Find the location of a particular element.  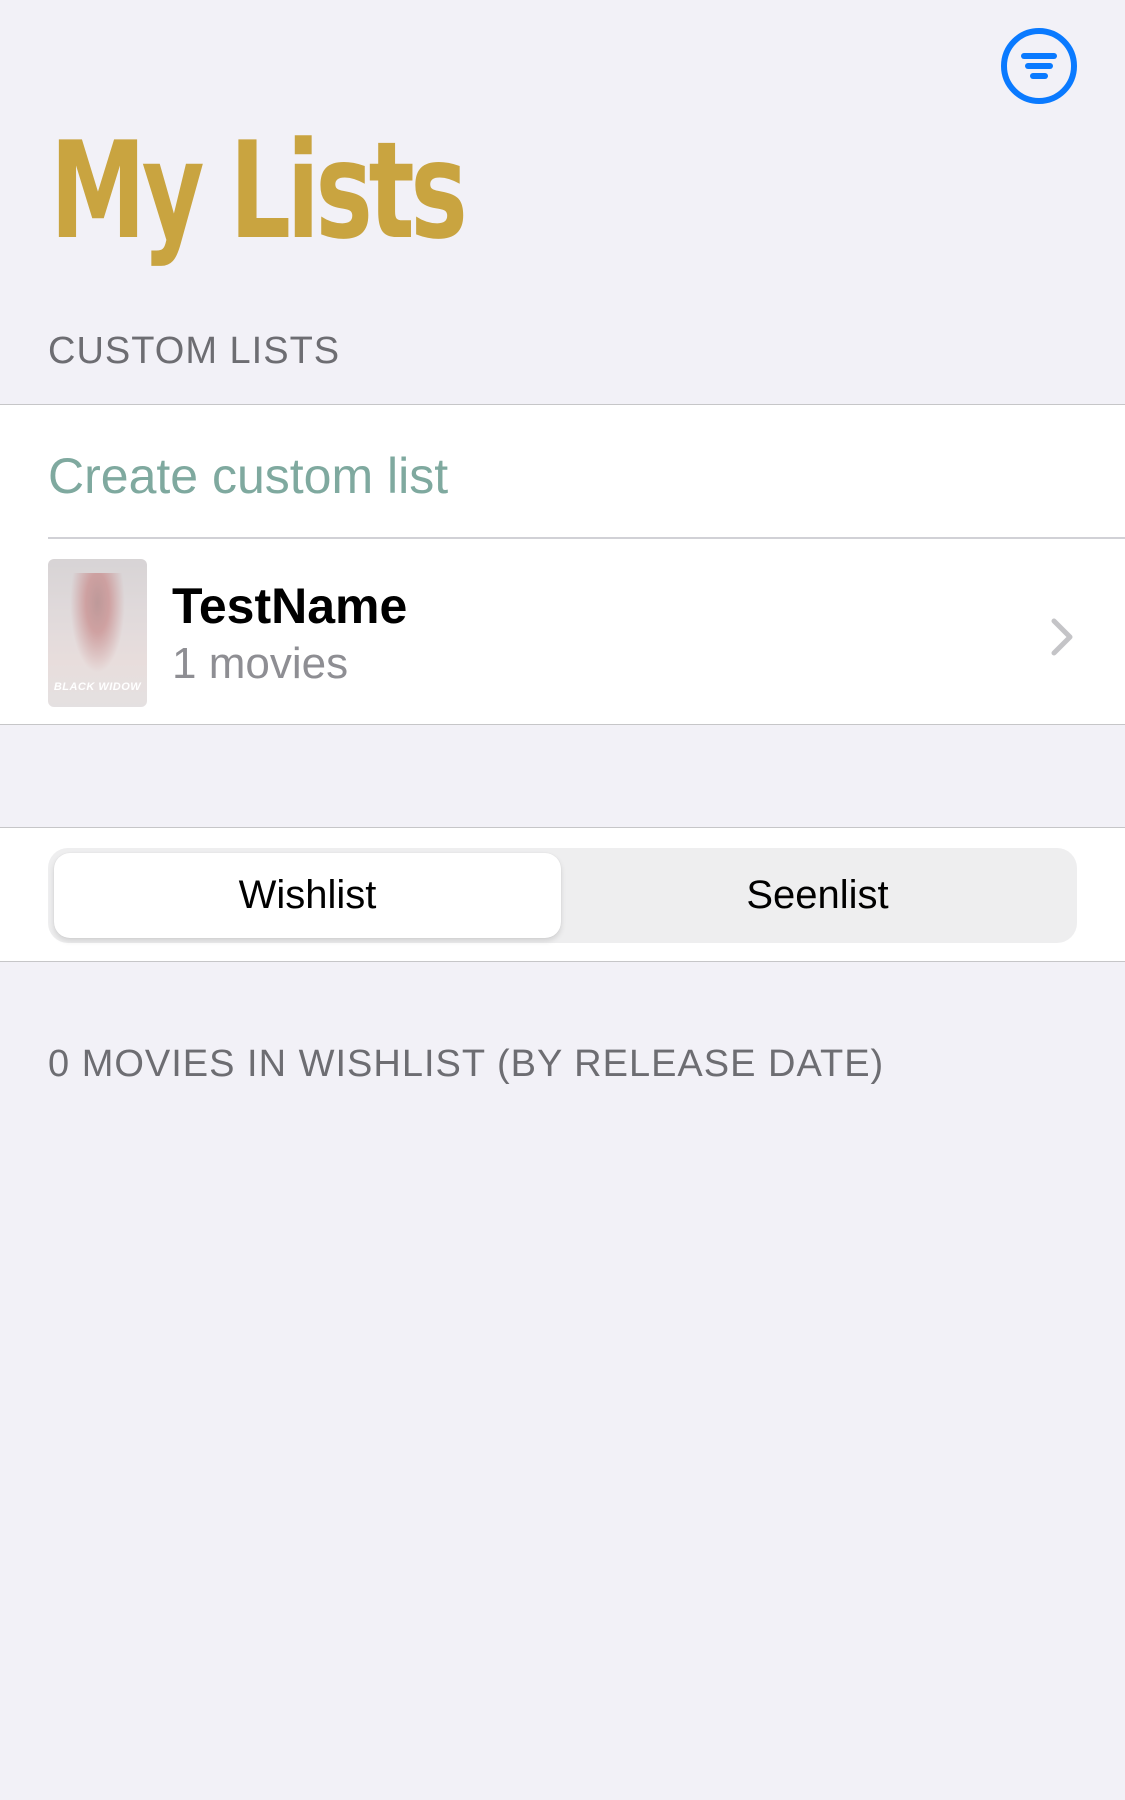

filter-button is located at coordinates (1039, 66).